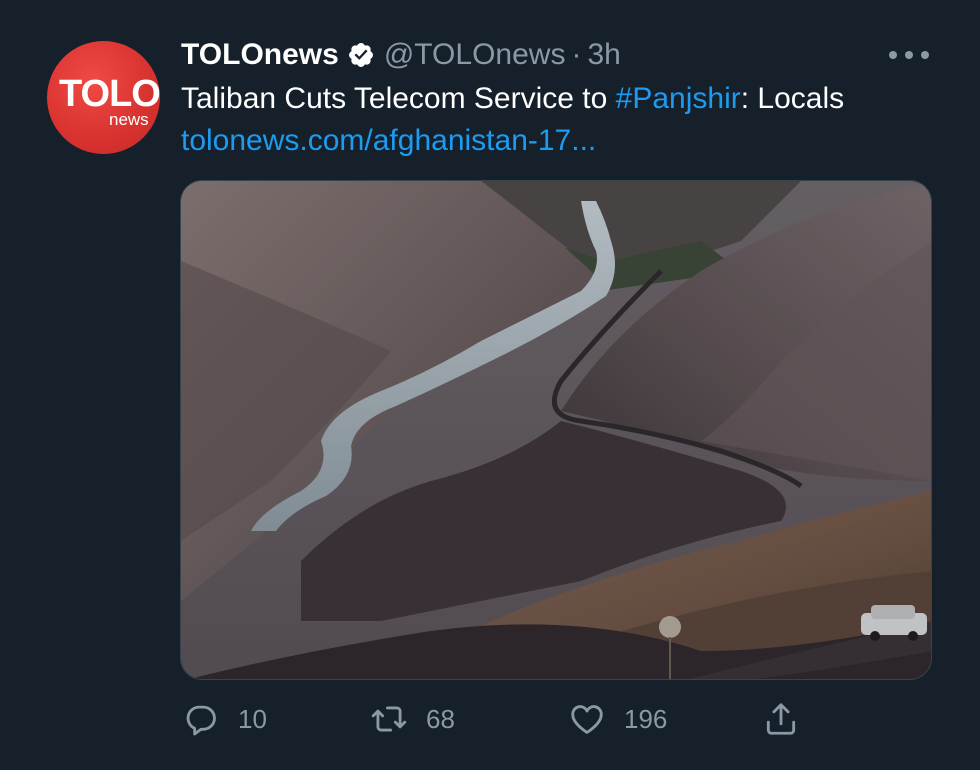 This screenshot has width=980, height=770. What do you see at coordinates (109, 94) in the screenshot?
I see `avatar-logo-text: TOLO` at bounding box center [109, 94].